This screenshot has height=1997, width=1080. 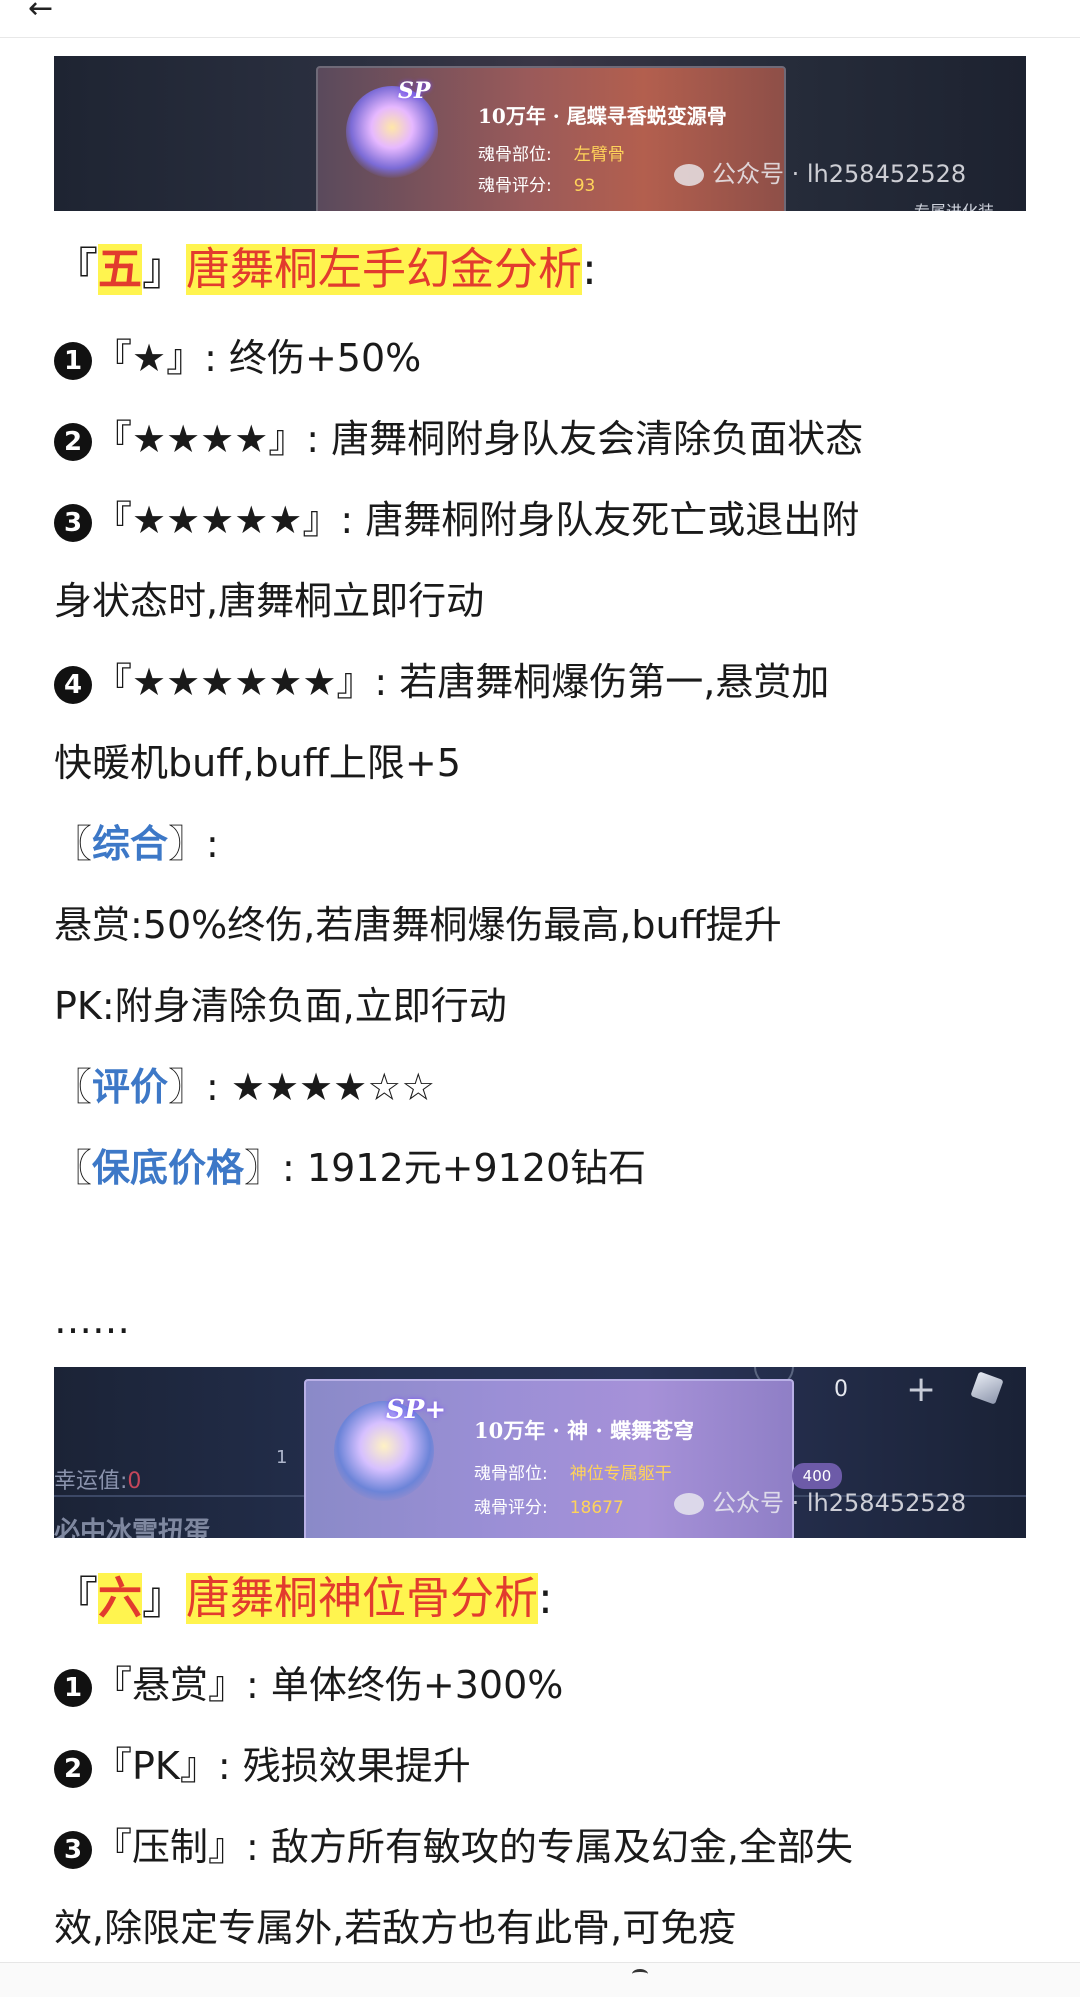 I want to click on soul-bone-score-row: 魂骨评分: 93, so click(x=536, y=183).